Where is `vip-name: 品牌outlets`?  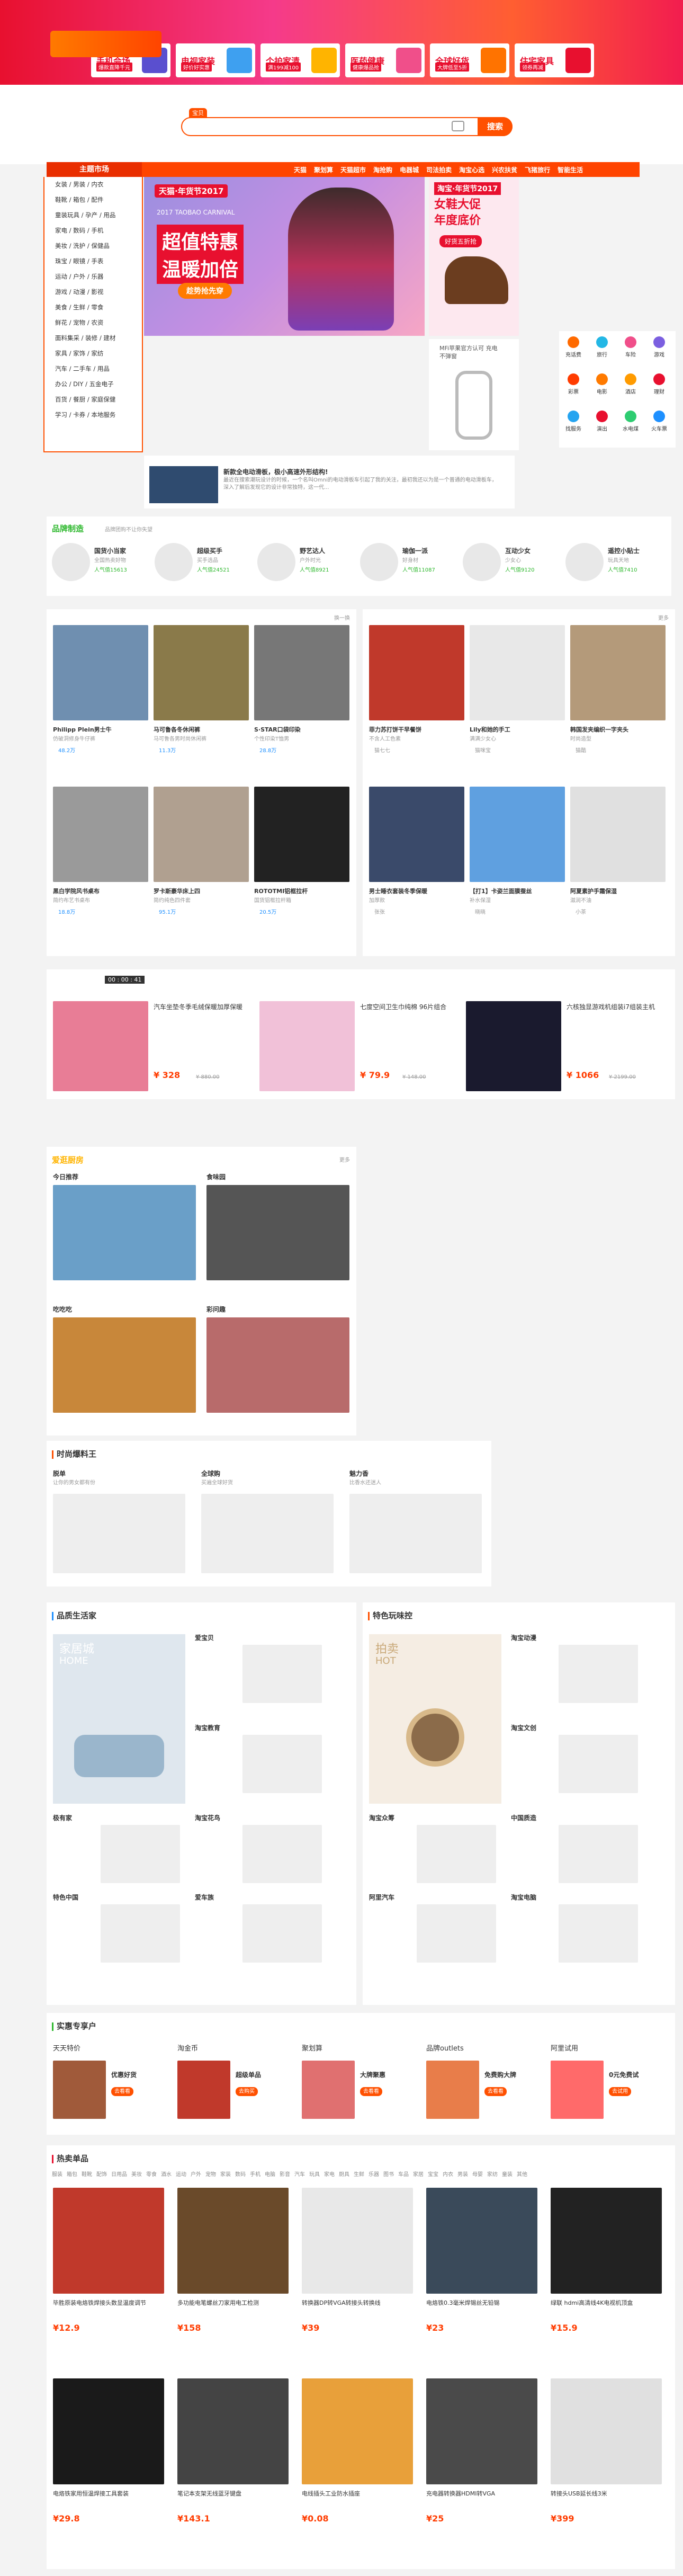 vip-name: 品牌outlets is located at coordinates (445, 2049).